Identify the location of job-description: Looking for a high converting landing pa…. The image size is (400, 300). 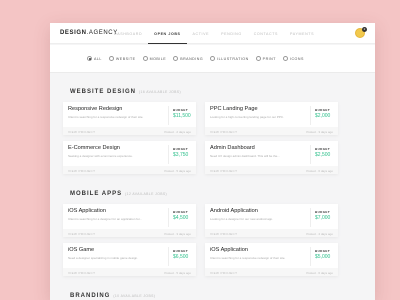
(247, 117).